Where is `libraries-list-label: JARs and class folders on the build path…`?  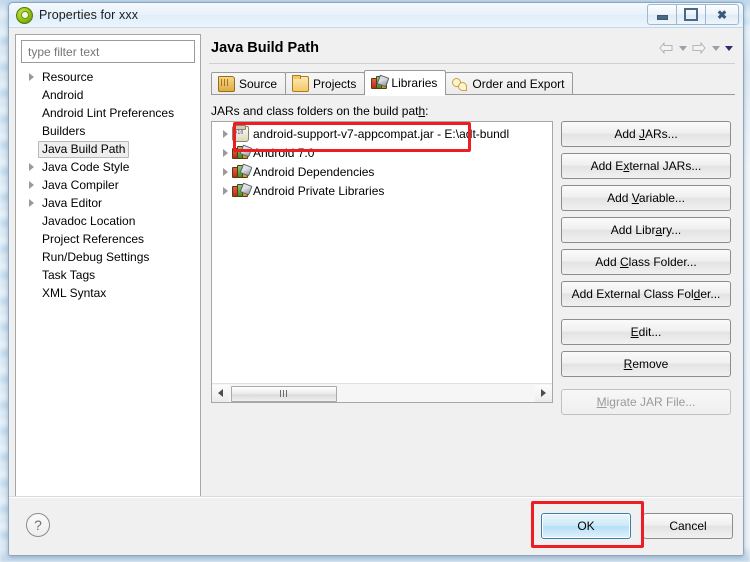
libraries-list-label: JARs and class folders on the build path… is located at coordinates (319, 111).